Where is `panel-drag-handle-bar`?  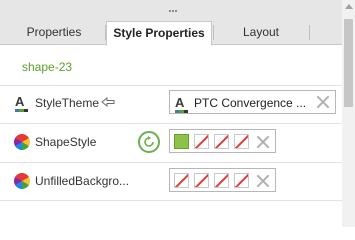
panel-drag-handle-bar is located at coordinates (171, 9).